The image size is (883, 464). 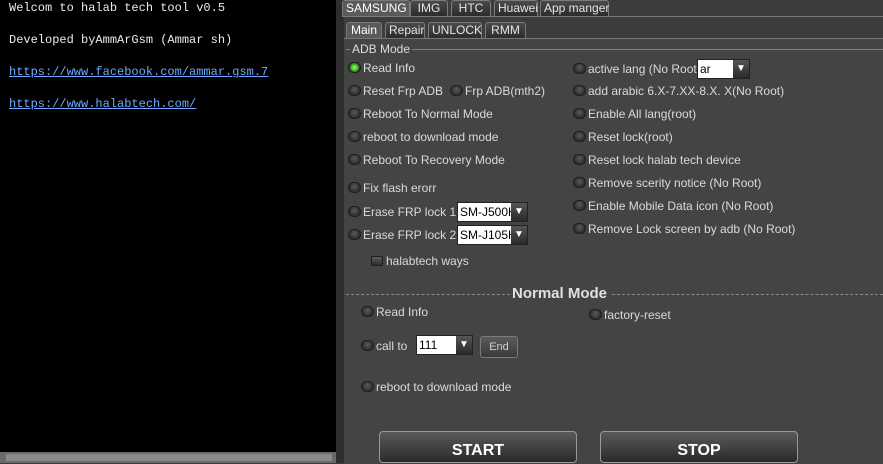 I want to click on splitter, so click(x=340, y=231).